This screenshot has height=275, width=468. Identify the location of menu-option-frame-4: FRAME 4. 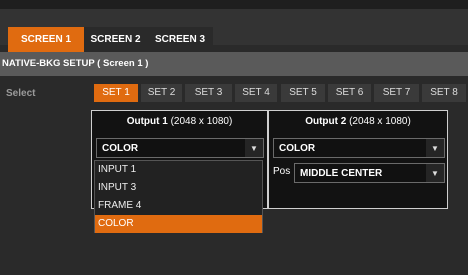
(178, 206).